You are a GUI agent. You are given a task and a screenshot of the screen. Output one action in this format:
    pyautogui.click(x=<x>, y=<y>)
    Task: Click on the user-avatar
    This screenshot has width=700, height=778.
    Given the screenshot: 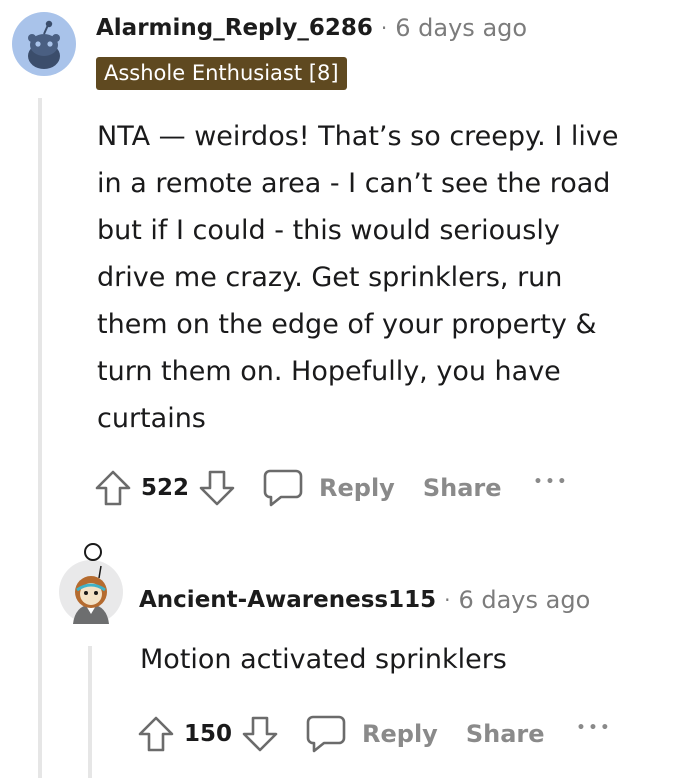 What is the action you would take?
    pyautogui.click(x=44, y=44)
    